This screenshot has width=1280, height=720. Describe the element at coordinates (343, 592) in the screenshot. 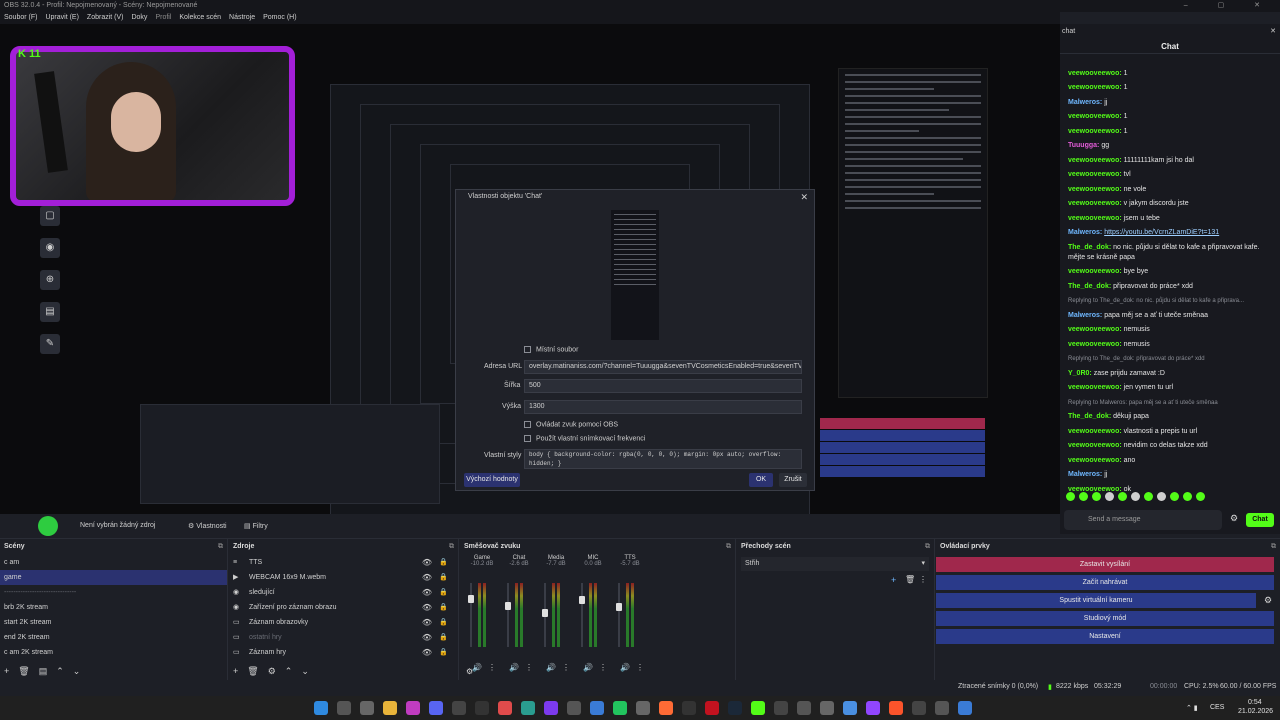

I see `source-item: ◉ sledující 👁 🔒` at that location.